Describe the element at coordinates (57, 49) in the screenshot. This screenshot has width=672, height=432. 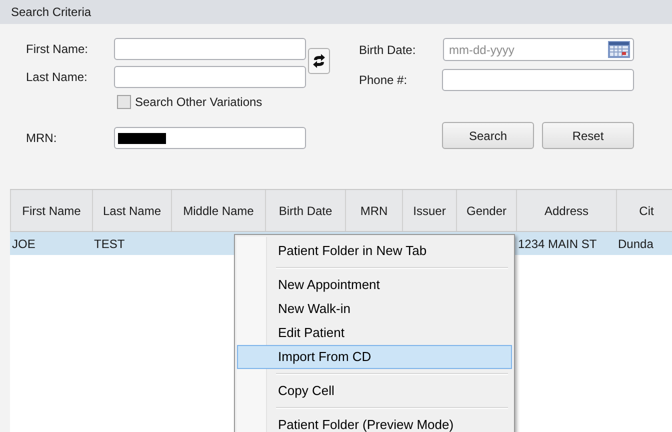
I see `first-name-label: First Name:` at that location.